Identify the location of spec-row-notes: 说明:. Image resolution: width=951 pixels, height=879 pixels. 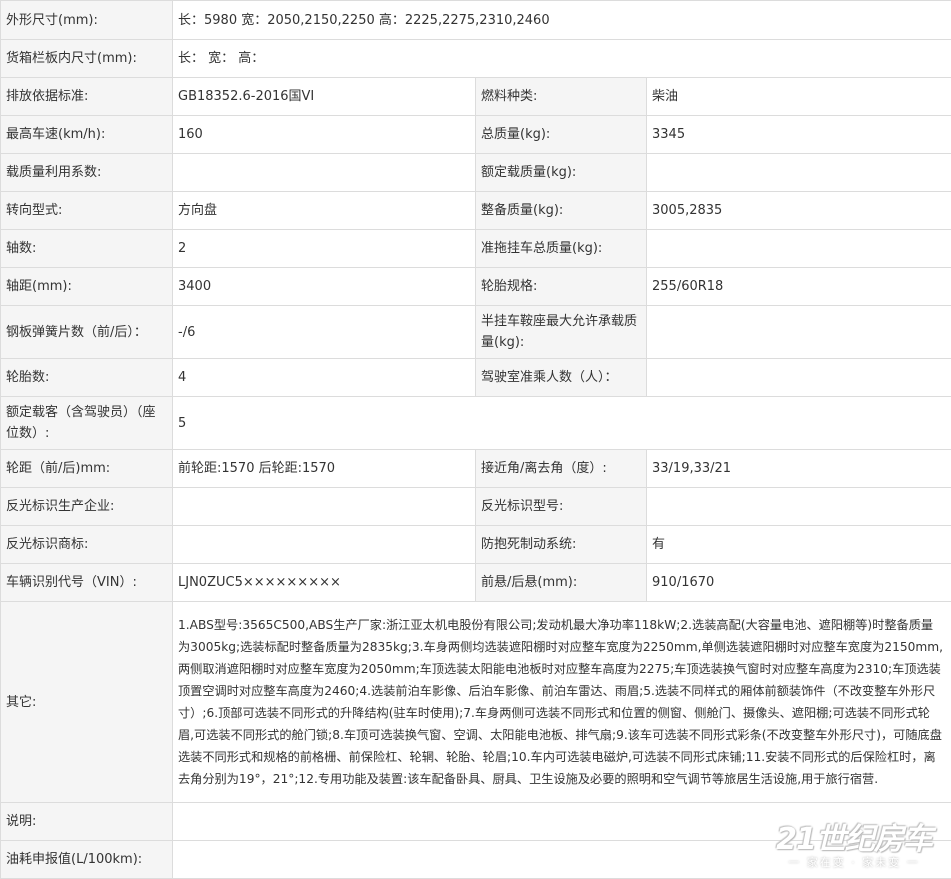
(476, 822).